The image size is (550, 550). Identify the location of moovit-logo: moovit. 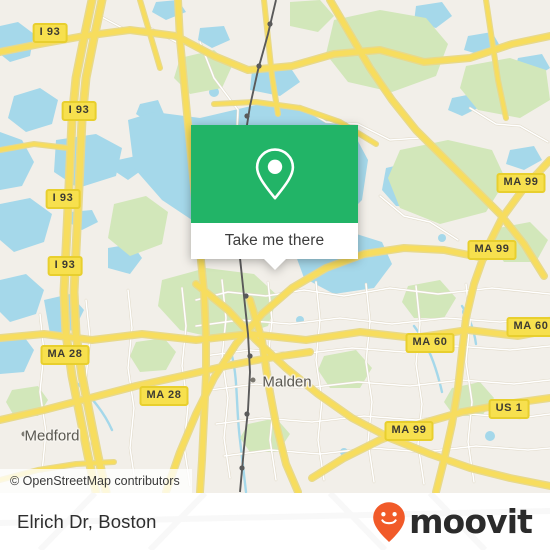
(452, 522).